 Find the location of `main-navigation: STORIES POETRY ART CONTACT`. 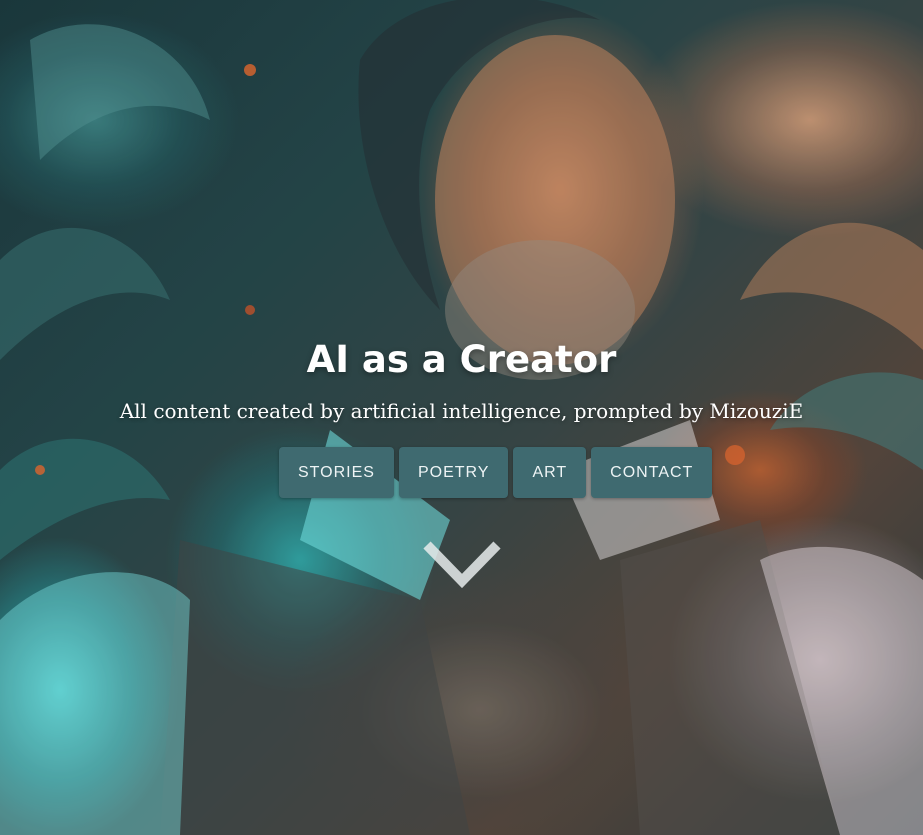

main-navigation: STORIES POETRY ART CONTACT is located at coordinates (496, 472).